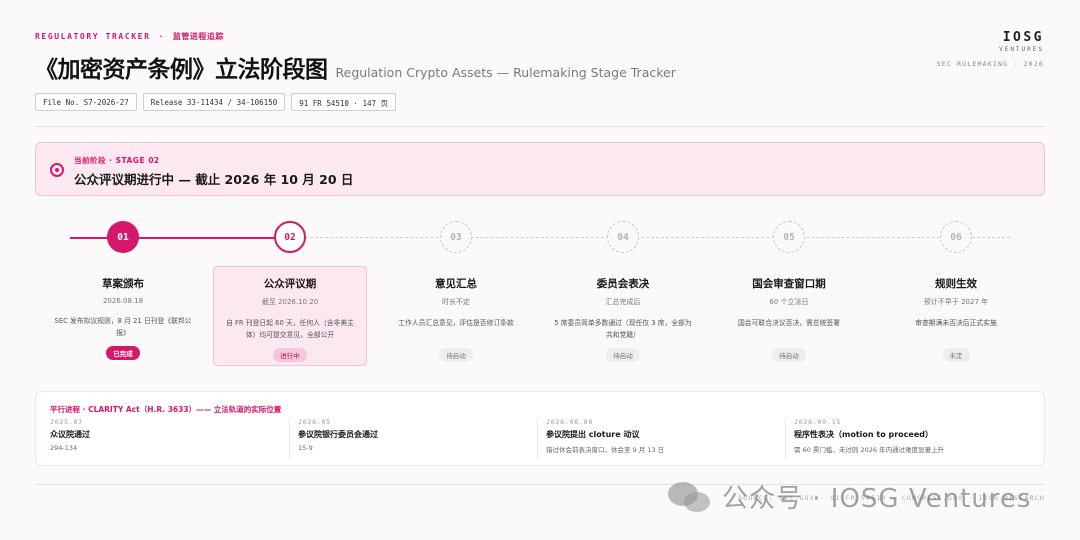 This screenshot has height=540, width=1080. Describe the element at coordinates (290, 302) in the screenshot. I see `stage-date: 截至 2026.10.20` at that location.